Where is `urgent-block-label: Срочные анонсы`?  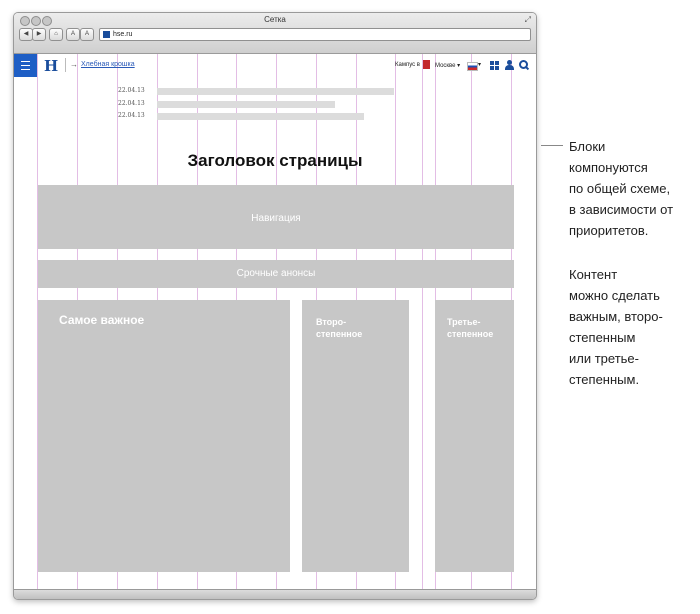
urgent-block-label: Срочные анонсы is located at coordinates (276, 273).